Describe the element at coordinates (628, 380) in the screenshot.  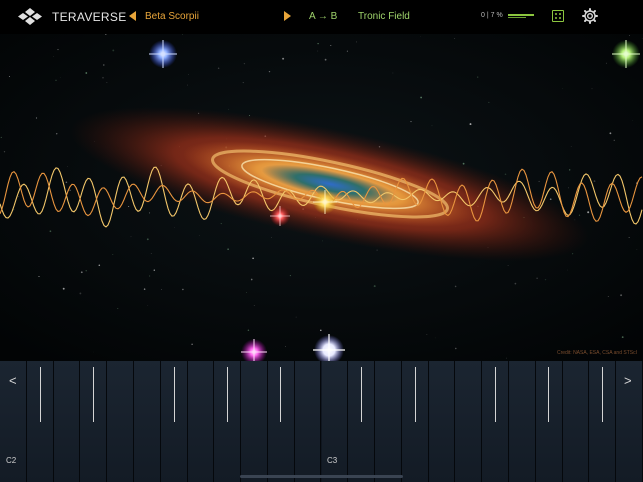
I see `keyboard-right-arrow: >` at that location.